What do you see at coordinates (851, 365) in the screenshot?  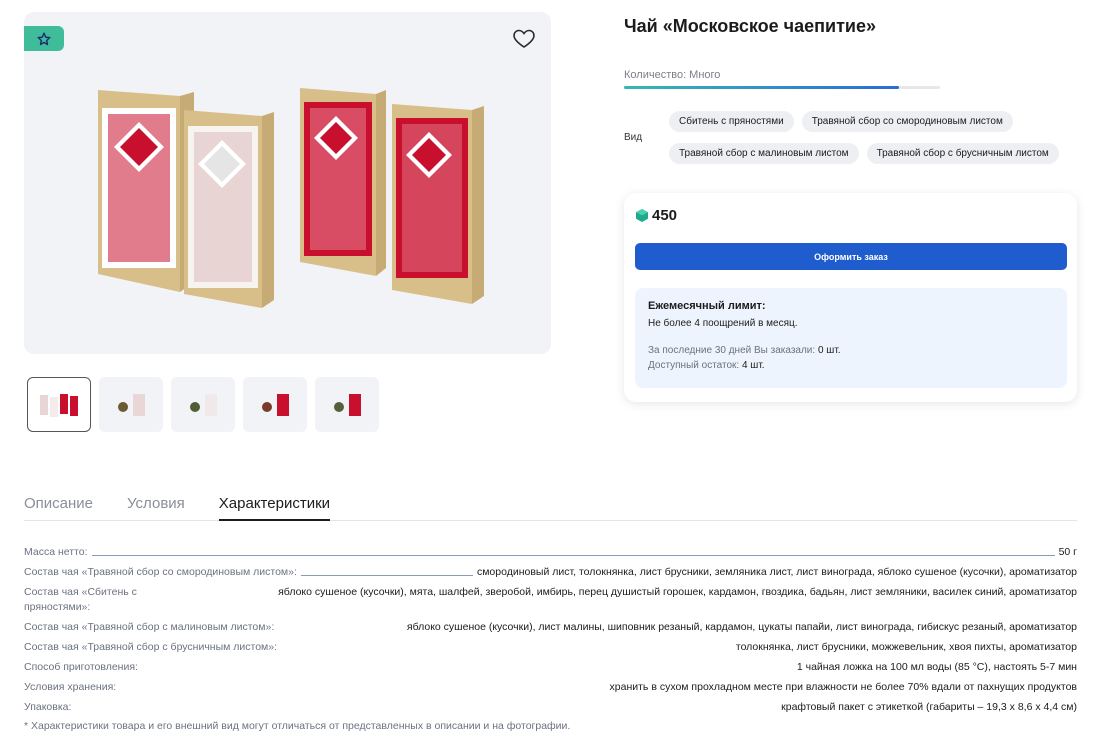 I see `limit-remaining: Доступный остаток: 4 шт.` at bounding box center [851, 365].